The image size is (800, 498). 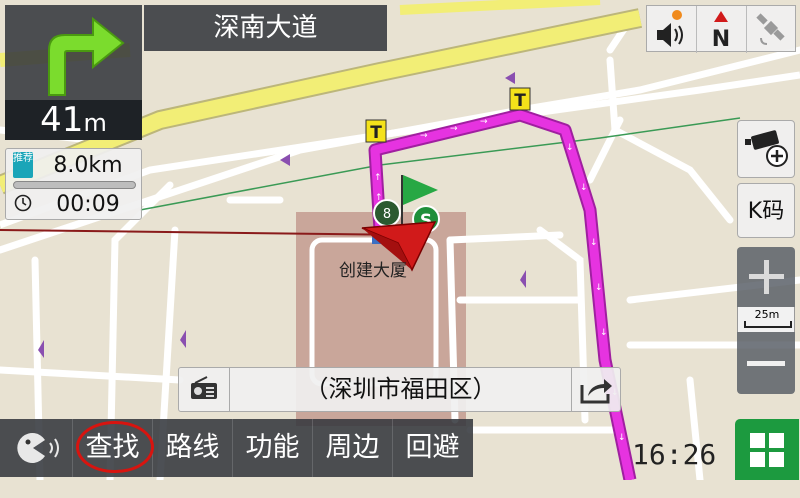 I want to click on scale-bar, so click(x=768, y=324).